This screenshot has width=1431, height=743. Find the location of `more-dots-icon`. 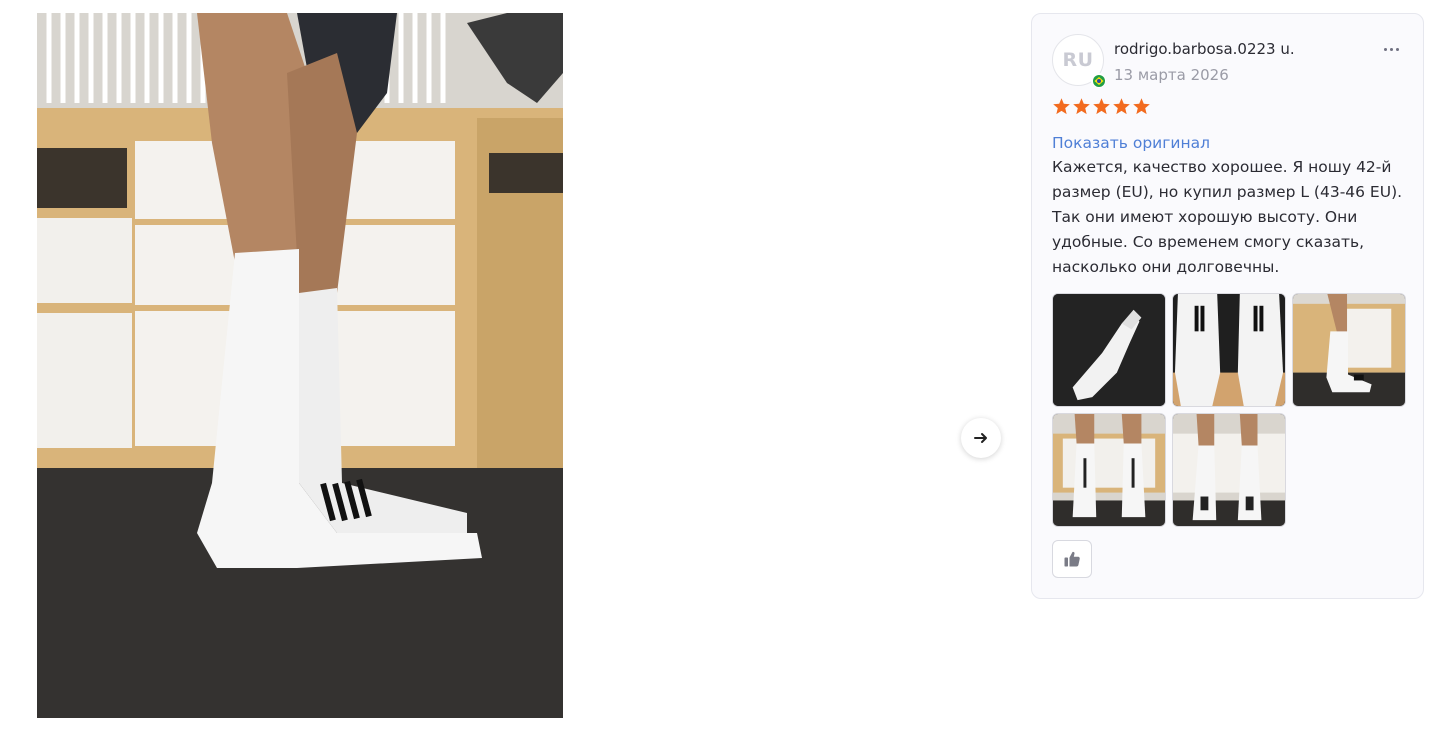

more-dots-icon is located at coordinates (1385, 49).